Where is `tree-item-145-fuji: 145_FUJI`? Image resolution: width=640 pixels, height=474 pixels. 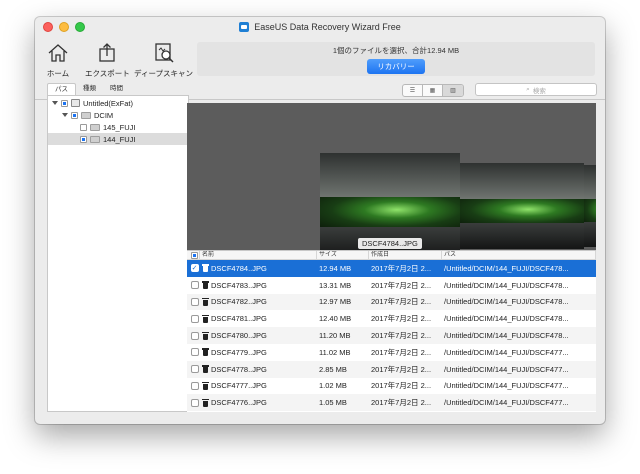 tree-item-145-fuji: 145_FUJI is located at coordinates (134, 127).